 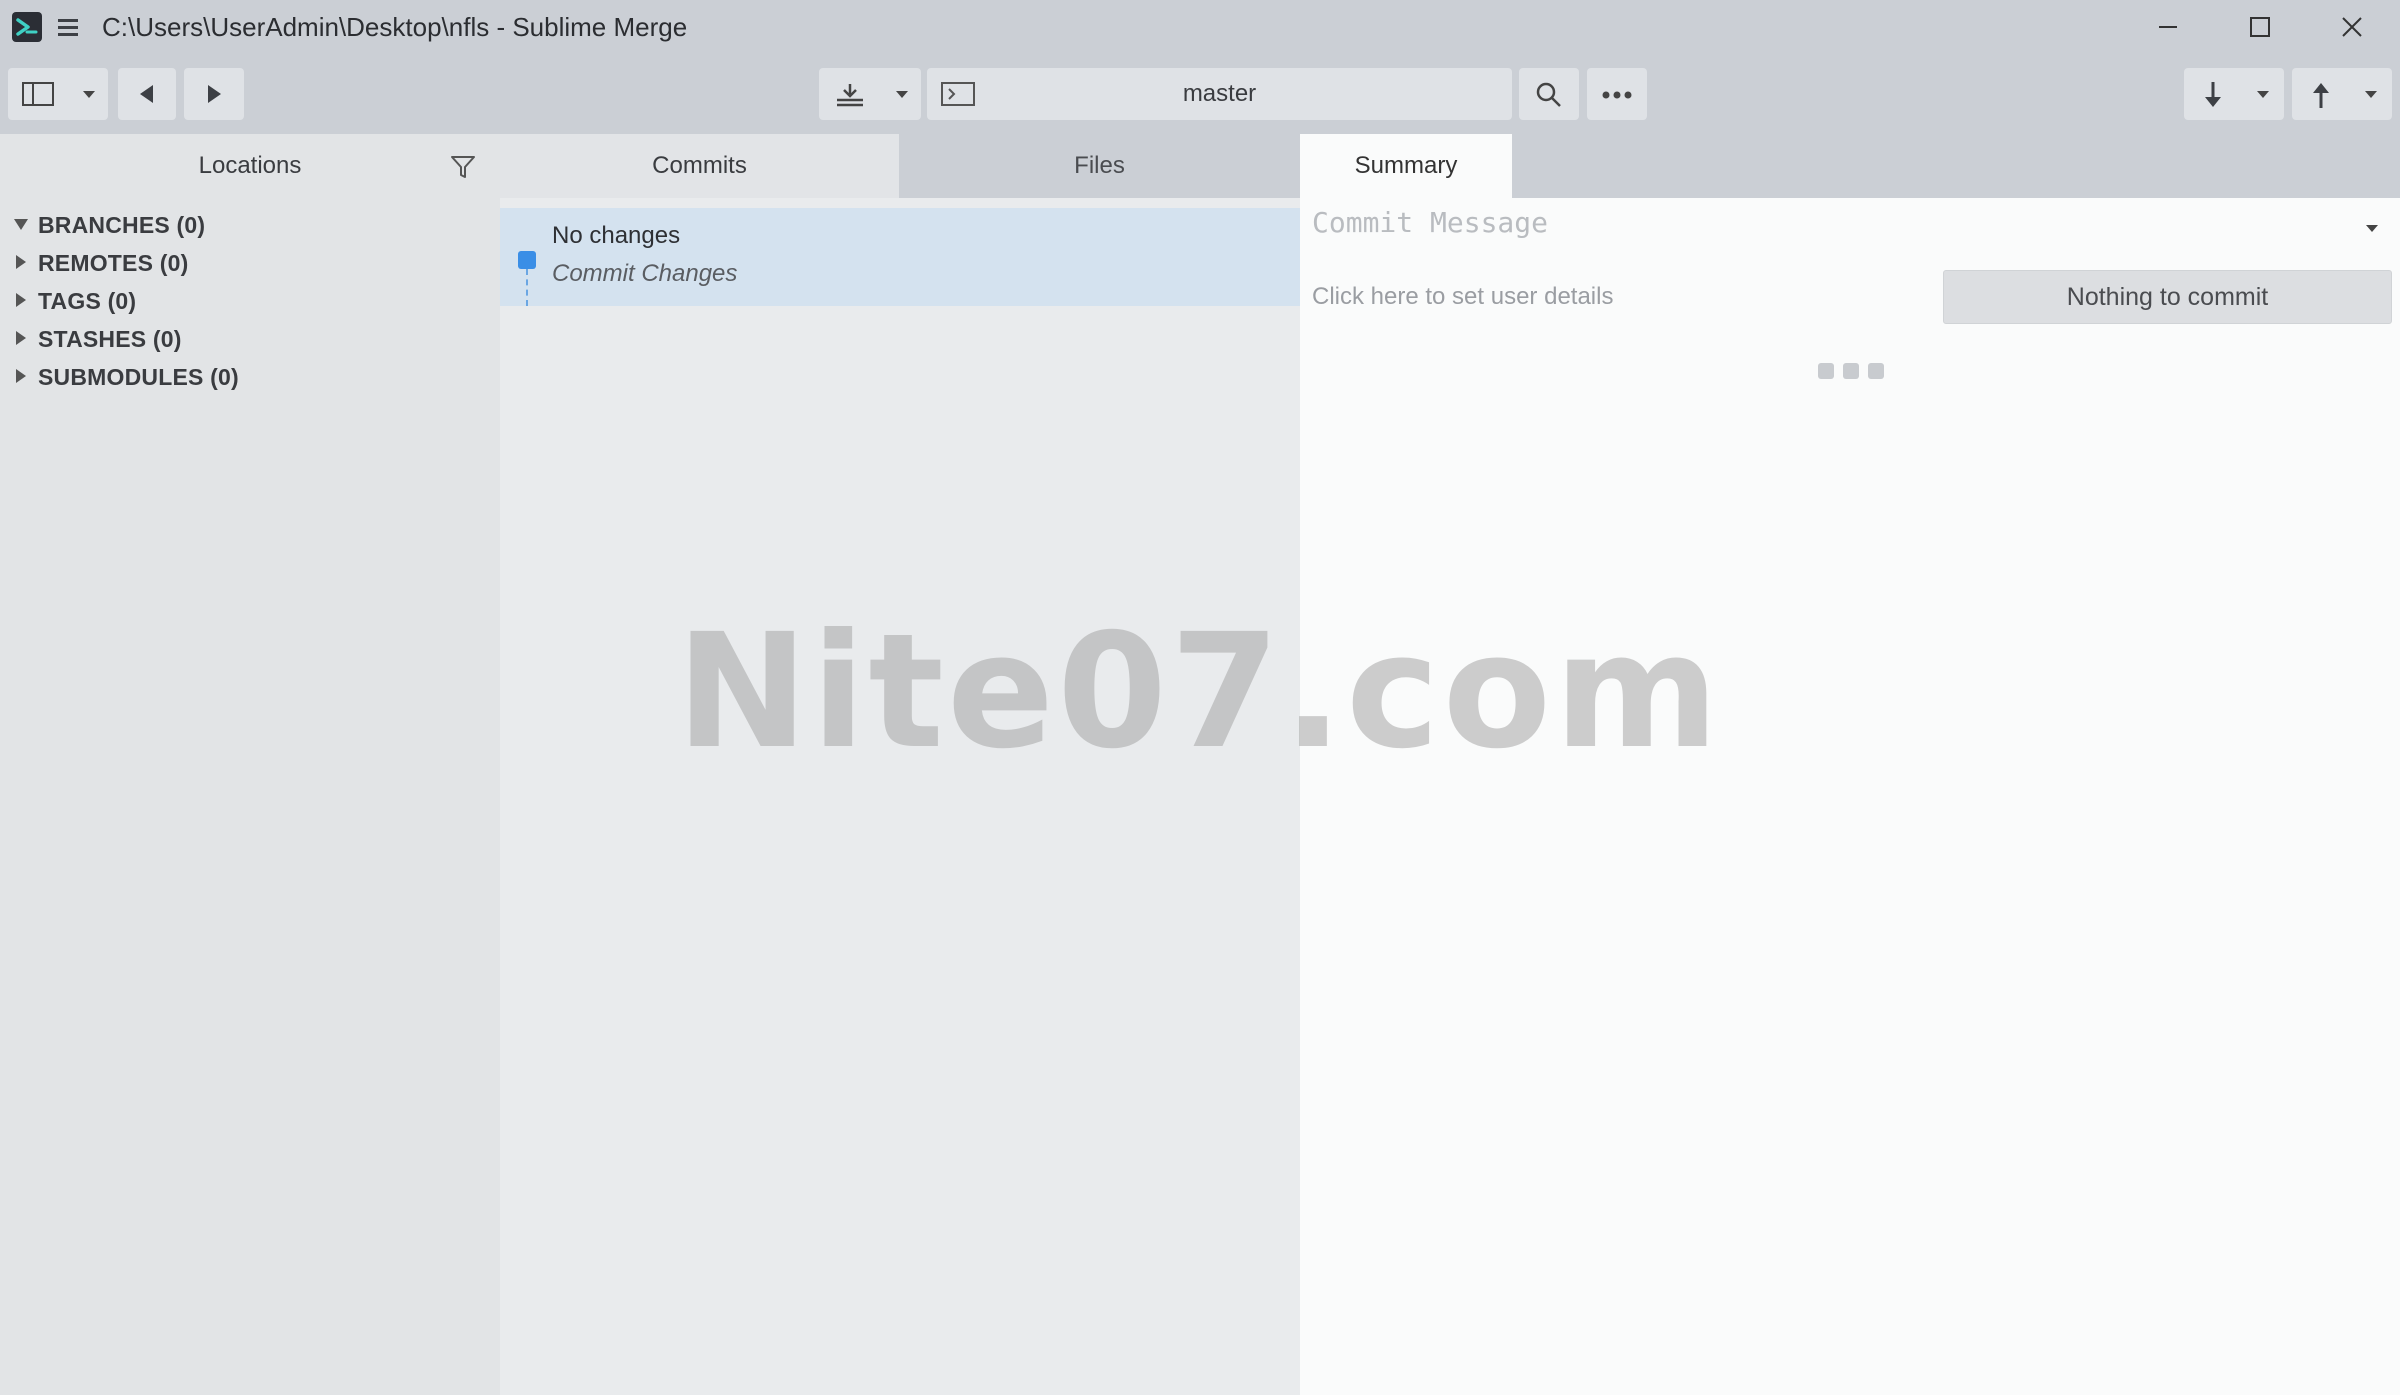 What do you see at coordinates (699, 166) in the screenshot?
I see `tab-commits: Commits` at bounding box center [699, 166].